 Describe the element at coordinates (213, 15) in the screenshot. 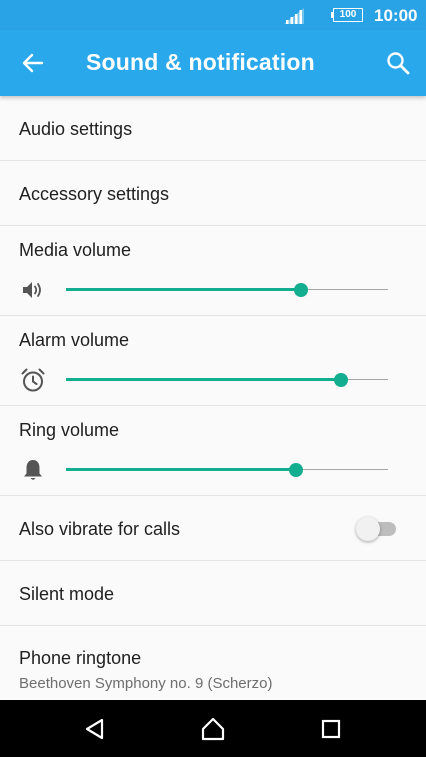

I see `status-bar: 100 10:00` at that location.